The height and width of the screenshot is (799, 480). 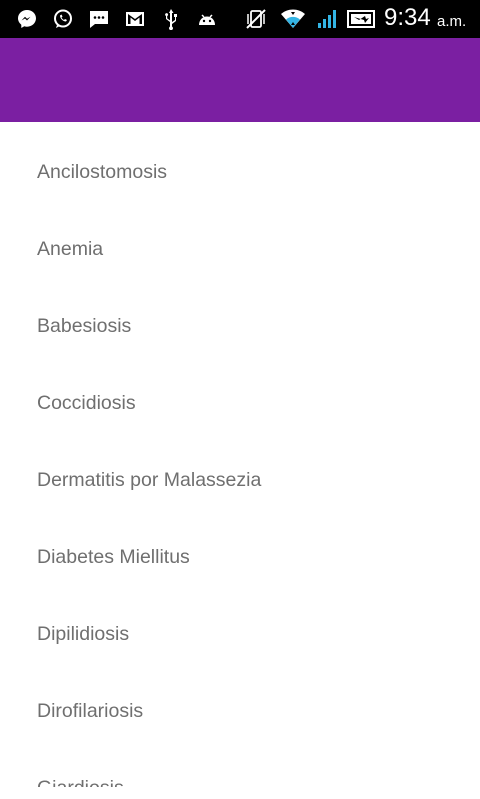 I want to click on usb-icon, so click(x=171, y=19).